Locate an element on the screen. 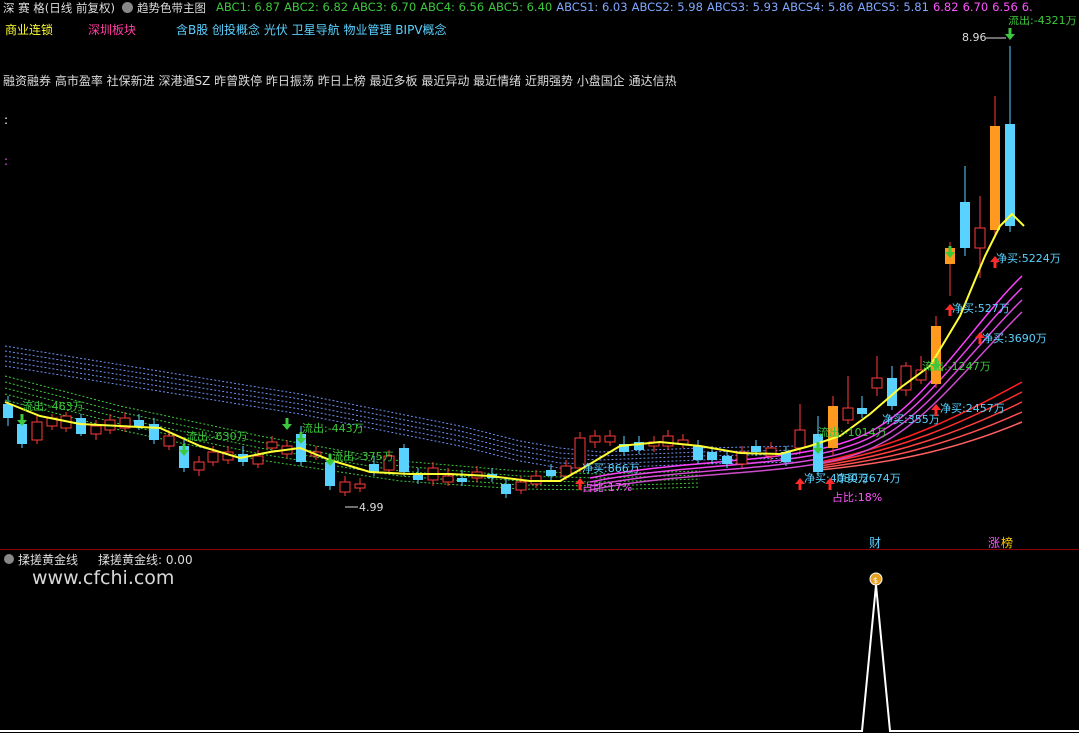  indicator-value: ABCS4: 5.86 is located at coordinates (818, 7).